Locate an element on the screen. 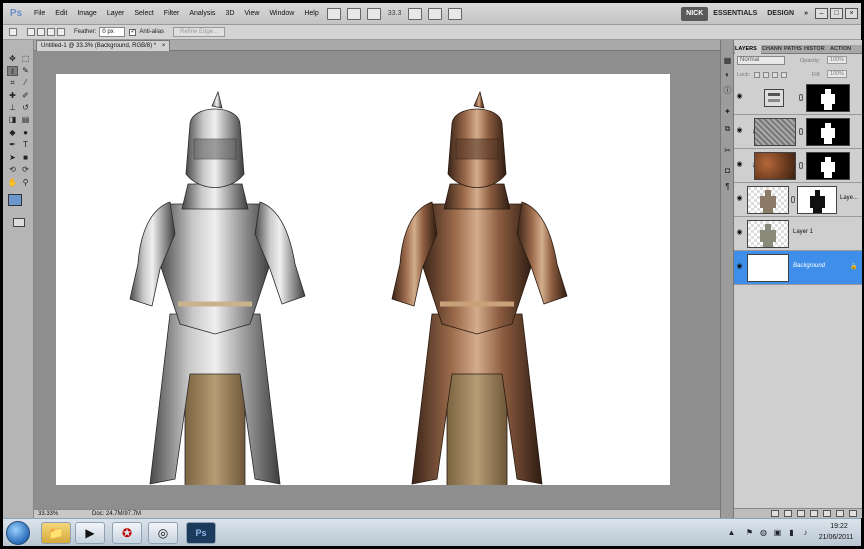 This screenshot has width=864, height=549. tab-actions: ACTION is located at coordinates (840, 49).